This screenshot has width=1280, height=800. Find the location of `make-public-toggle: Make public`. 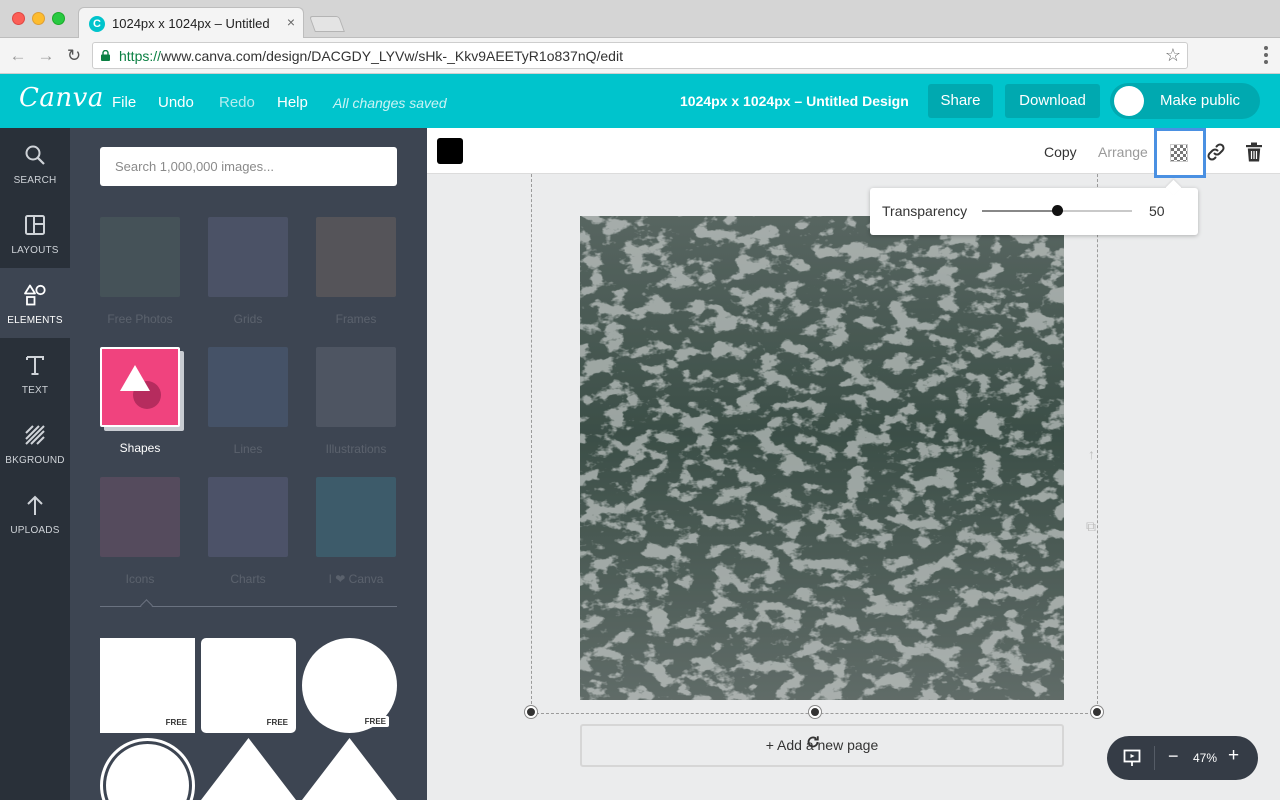

make-public-toggle: Make public is located at coordinates (1185, 101).